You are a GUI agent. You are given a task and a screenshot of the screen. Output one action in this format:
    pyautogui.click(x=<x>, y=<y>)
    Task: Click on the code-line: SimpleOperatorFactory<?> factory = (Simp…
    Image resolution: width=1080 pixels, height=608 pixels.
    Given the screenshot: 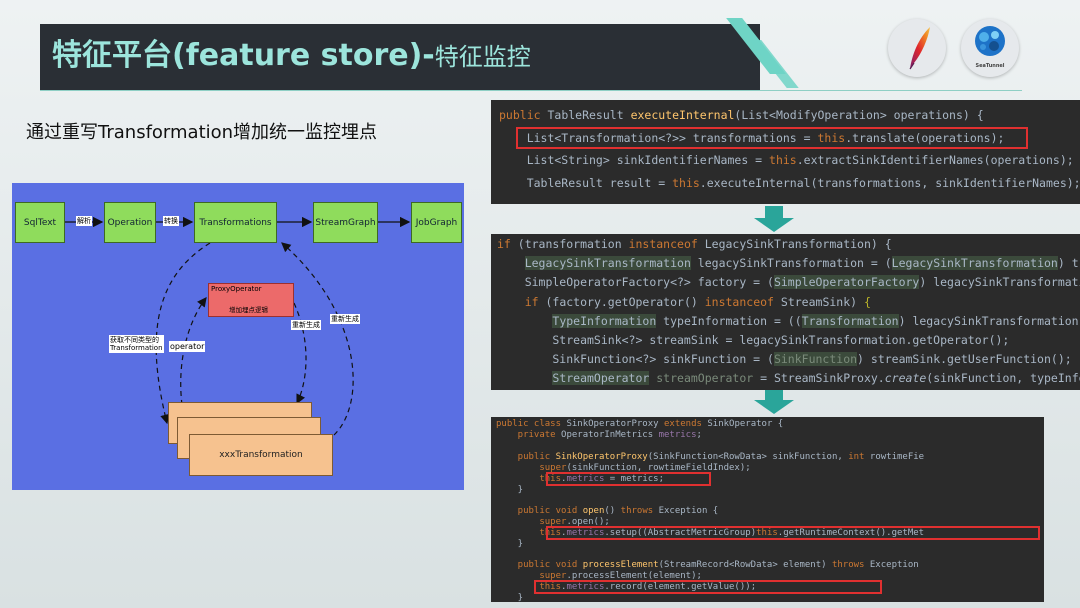 What is the action you would take?
    pyautogui.click(x=788, y=282)
    